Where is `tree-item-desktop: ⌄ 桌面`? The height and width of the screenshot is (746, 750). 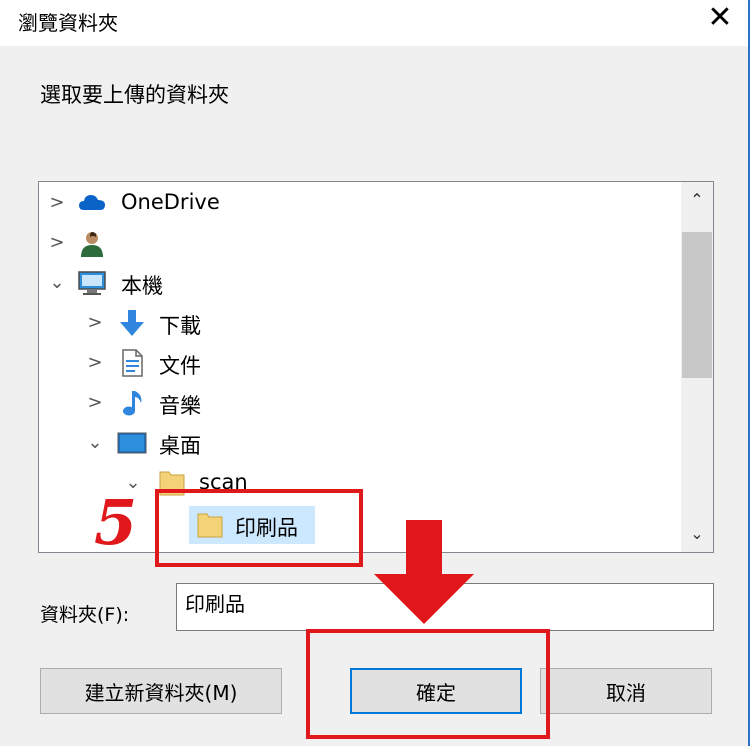 tree-item-desktop: ⌄ 桌面 is located at coordinates (349, 443).